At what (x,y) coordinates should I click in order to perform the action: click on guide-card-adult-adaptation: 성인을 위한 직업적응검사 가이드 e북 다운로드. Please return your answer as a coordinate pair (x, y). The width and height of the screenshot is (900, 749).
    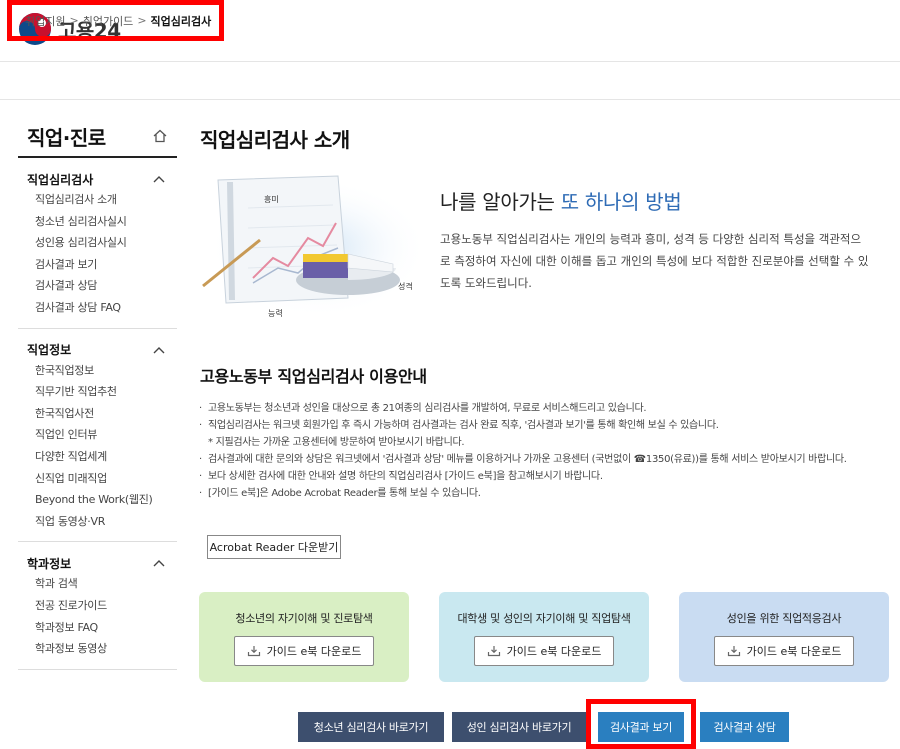
    Looking at the image, I should click on (784, 637).